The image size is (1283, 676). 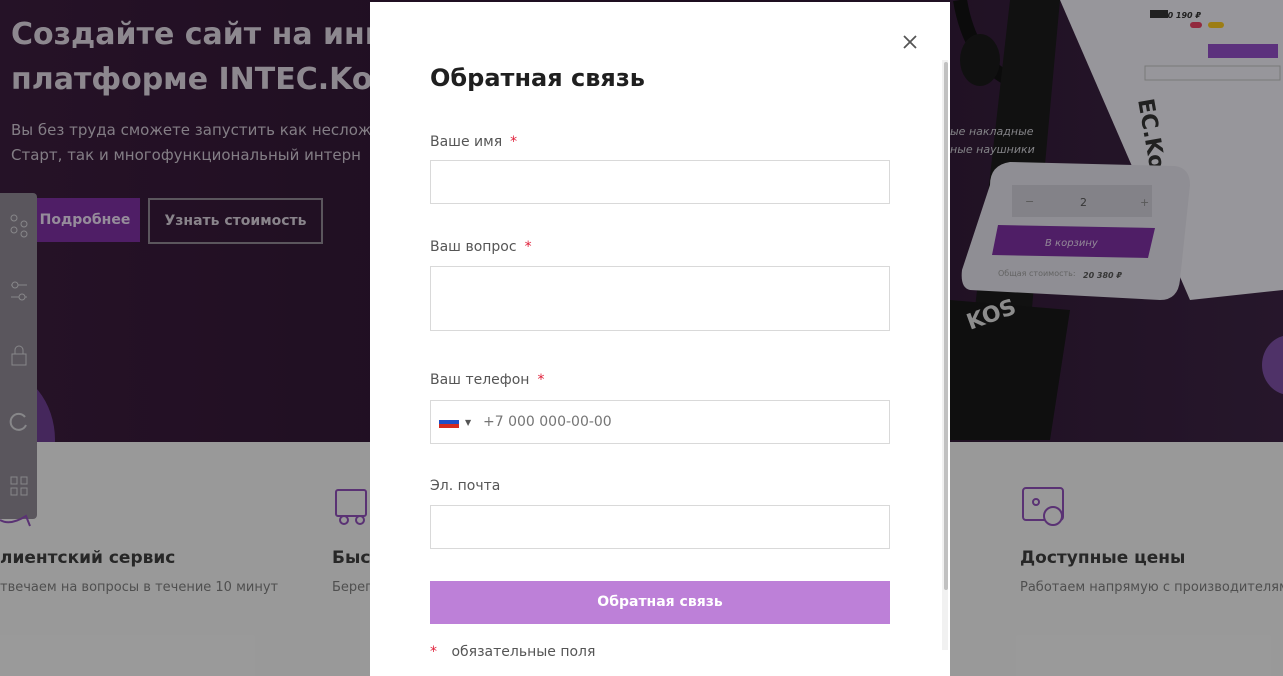 What do you see at coordinates (537, 78) in the screenshot?
I see `modal-title: Обратная связь` at bounding box center [537, 78].